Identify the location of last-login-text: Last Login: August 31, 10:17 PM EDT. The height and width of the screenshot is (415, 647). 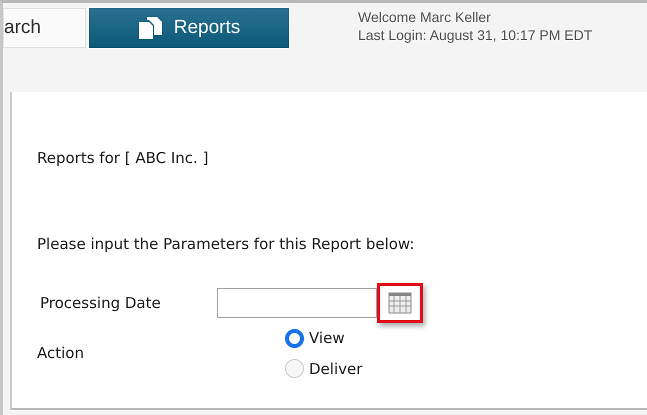
(475, 35).